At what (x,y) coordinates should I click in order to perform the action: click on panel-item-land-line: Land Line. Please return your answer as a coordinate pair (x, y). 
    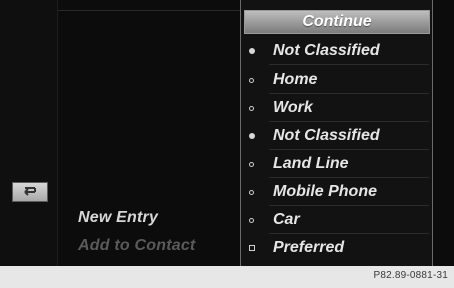
    Looking at the image, I should click on (339, 164).